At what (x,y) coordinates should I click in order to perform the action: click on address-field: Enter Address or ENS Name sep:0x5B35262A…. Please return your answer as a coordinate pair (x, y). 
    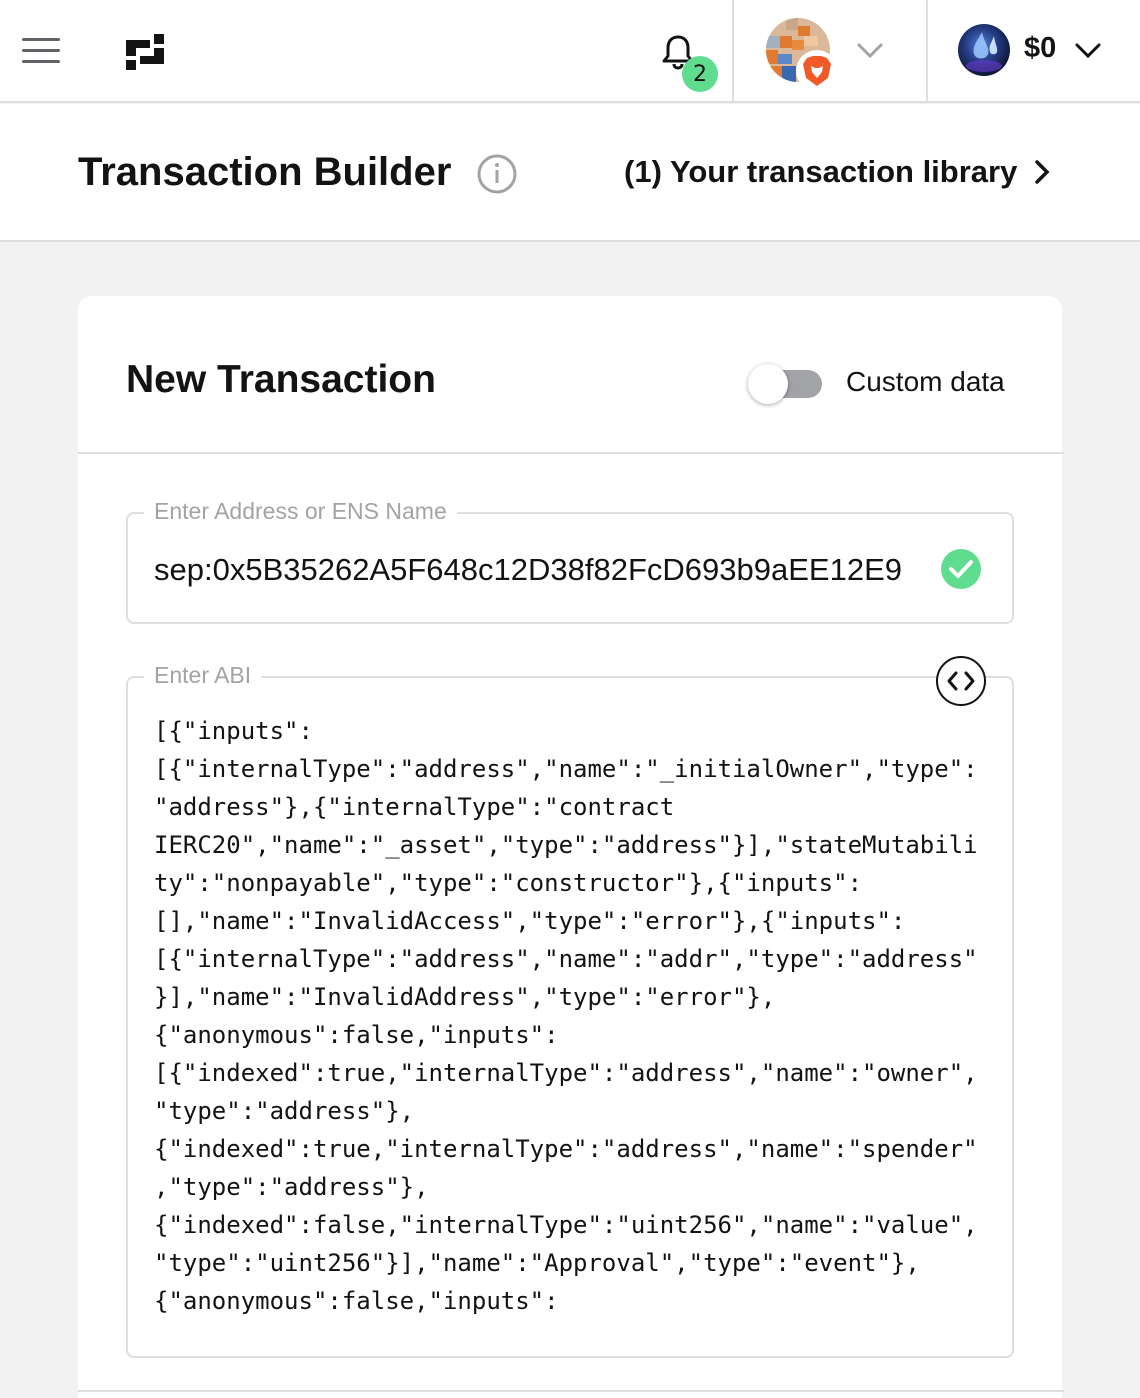
    Looking at the image, I should click on (570, 561).